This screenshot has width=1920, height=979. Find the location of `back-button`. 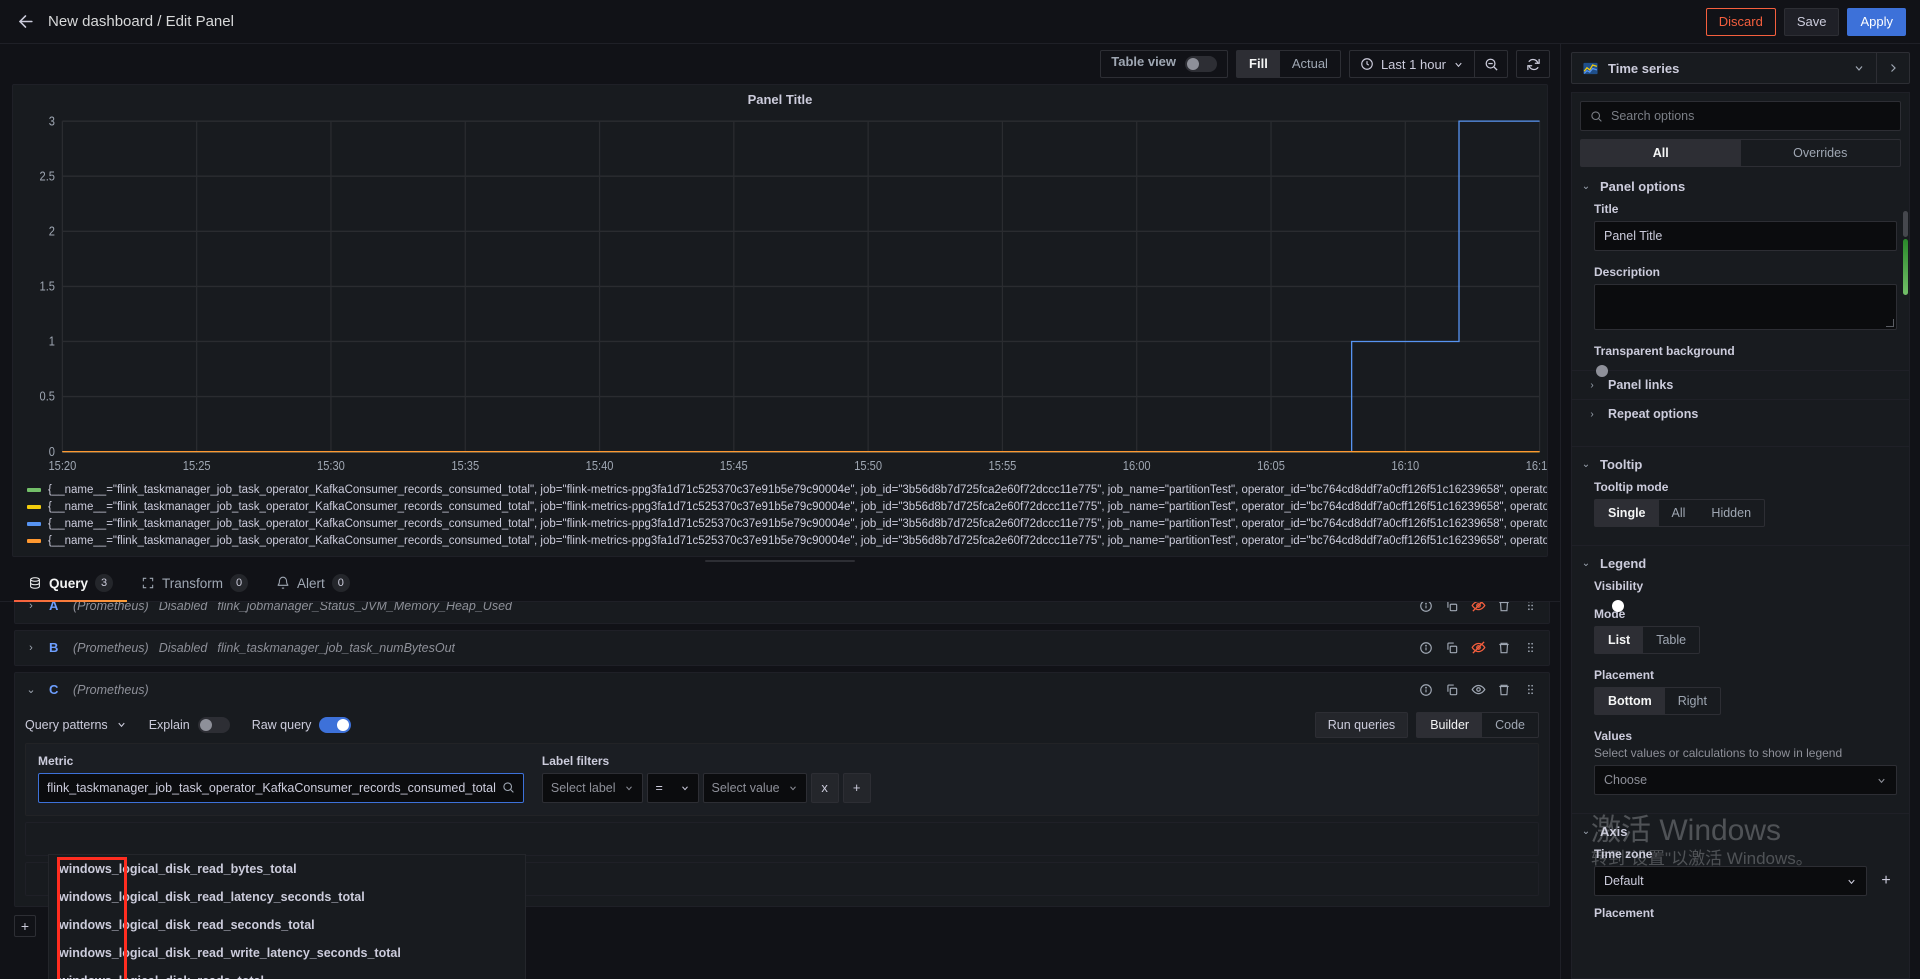

back-button is located at coordinates (25, 22).